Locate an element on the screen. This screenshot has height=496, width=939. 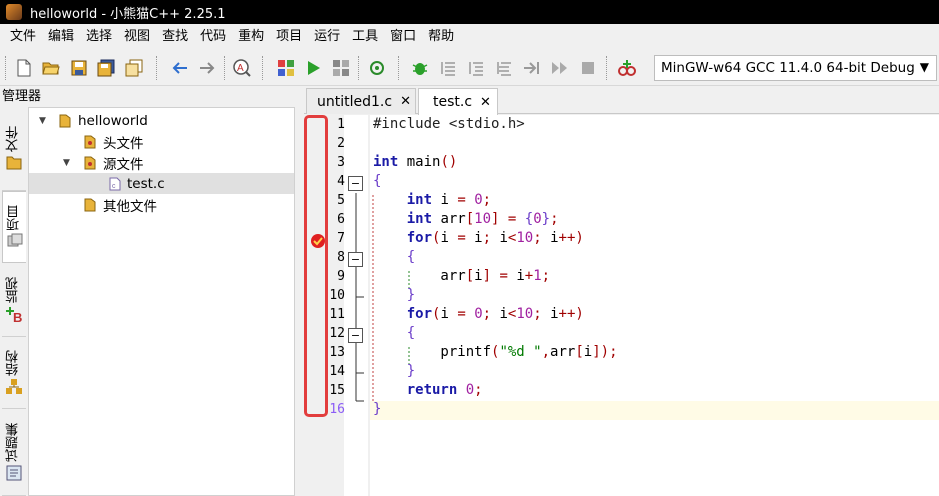
tree-item-headers: 头文件 is located at coordinates (161, 141).